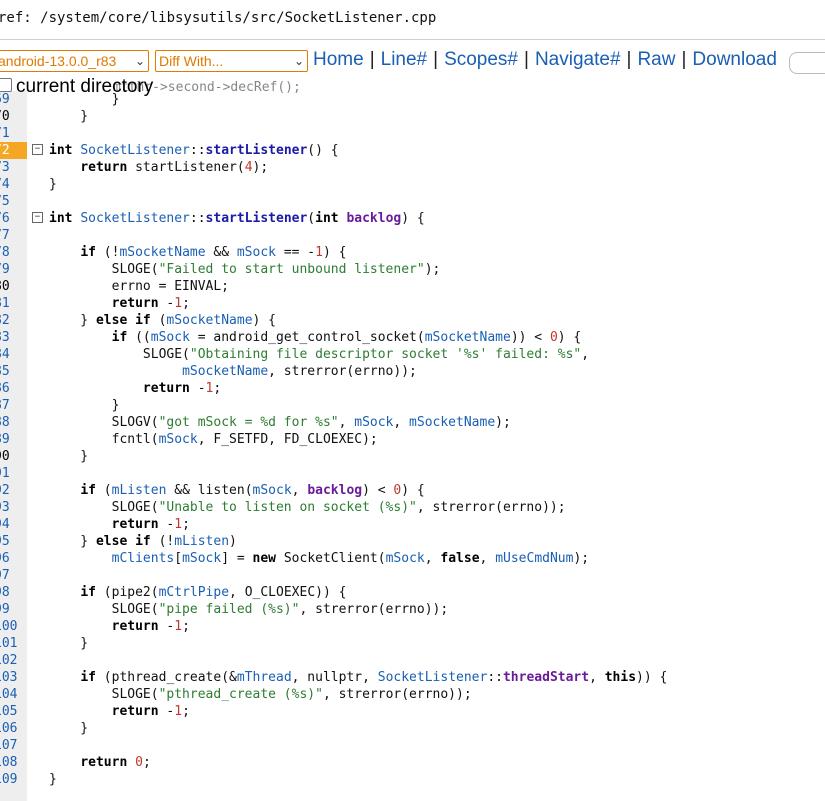 This screenshot has height=801, width=825. Describe the element at coordinates (13, 473) in the screenshot. I see `line-number-link: 91` at that location.